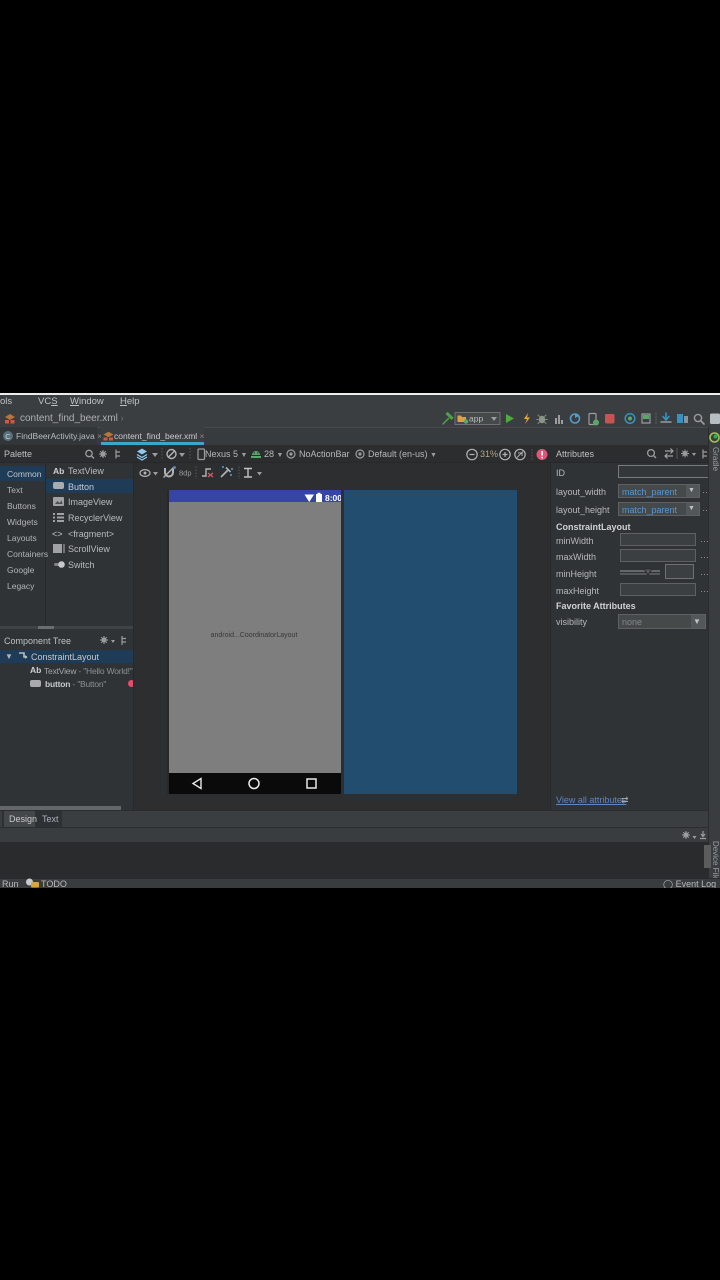 This screenshot has height=1280, width=720. What do you see at coordinates (185, 473) in the screenshot?
I see `svg-text: 8dp` at bounding box center [185, 473].